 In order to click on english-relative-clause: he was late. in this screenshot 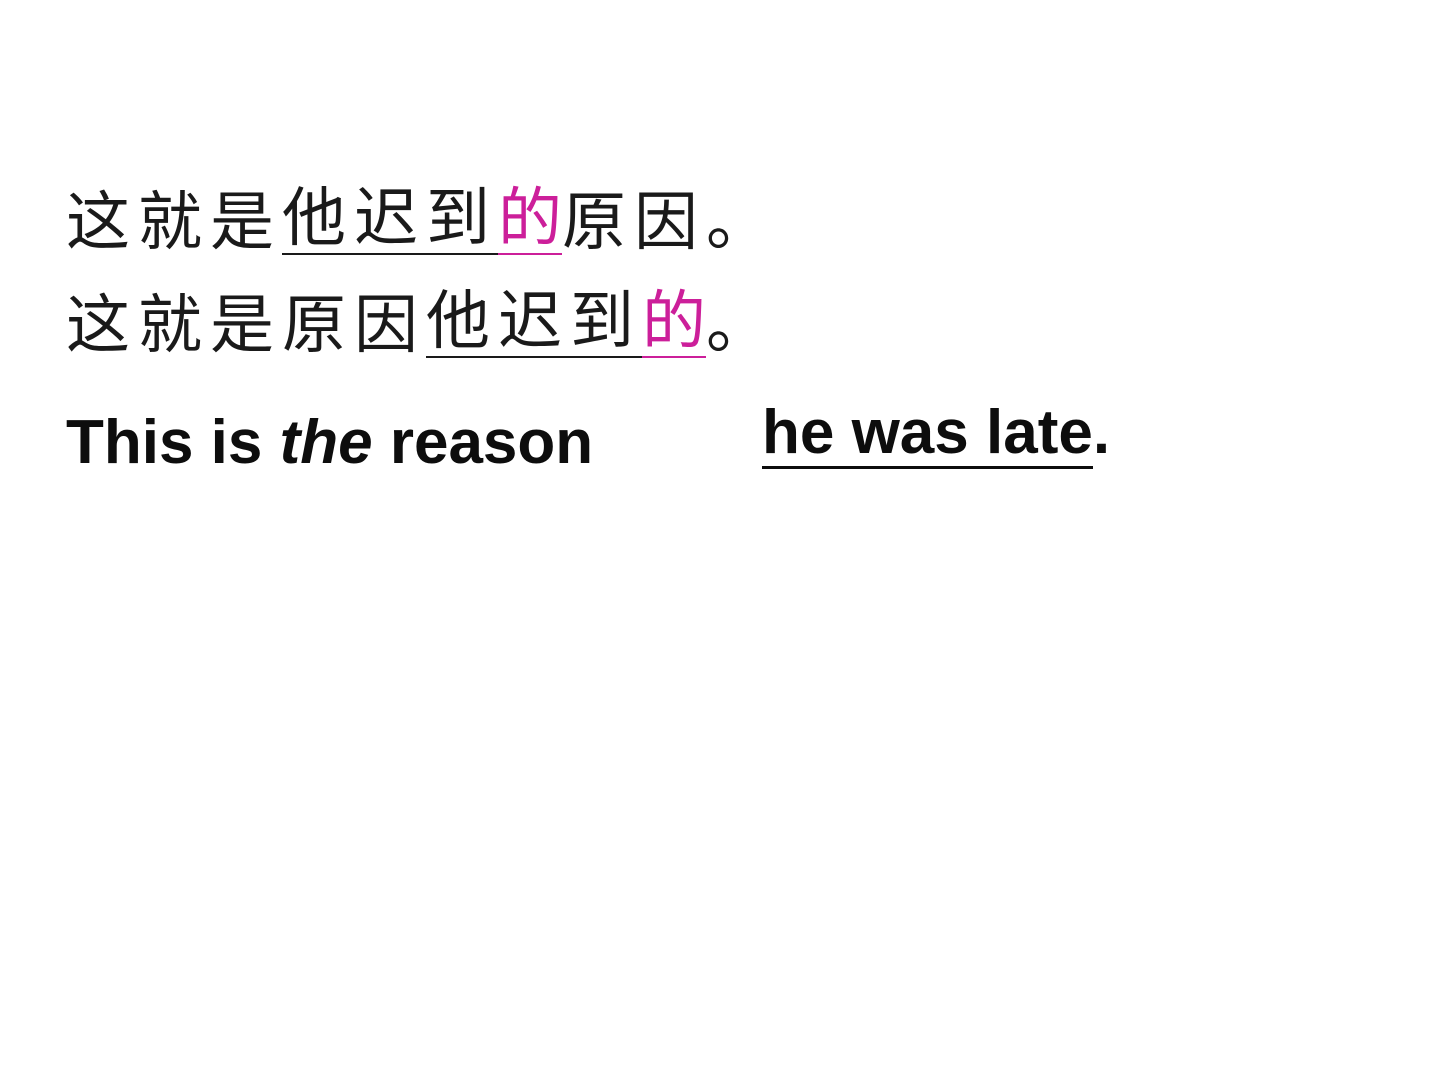, I will do `click(936, 435)`.